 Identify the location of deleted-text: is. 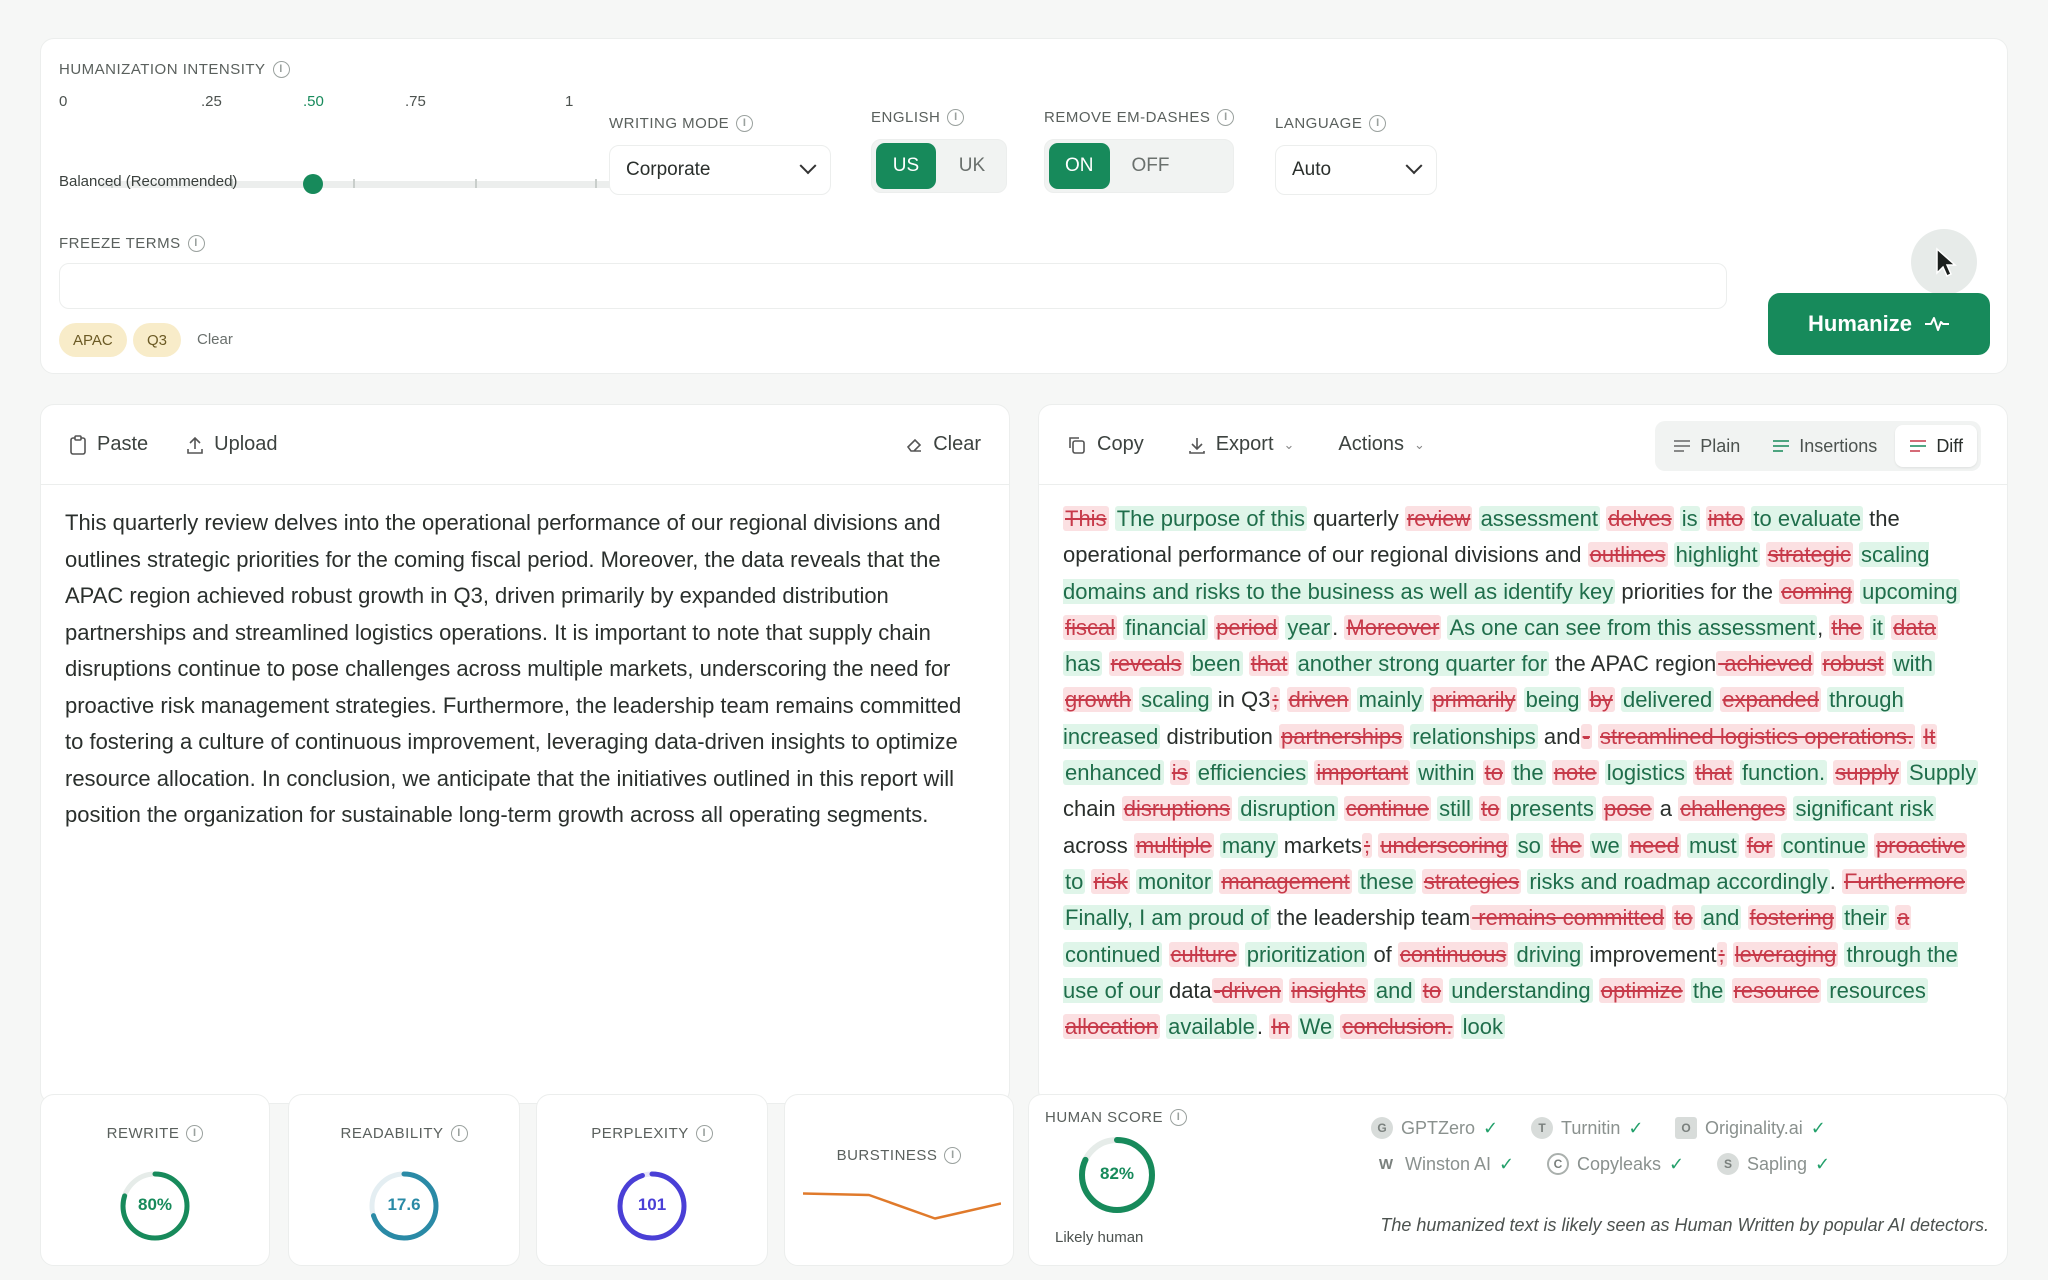
(1179, 773).